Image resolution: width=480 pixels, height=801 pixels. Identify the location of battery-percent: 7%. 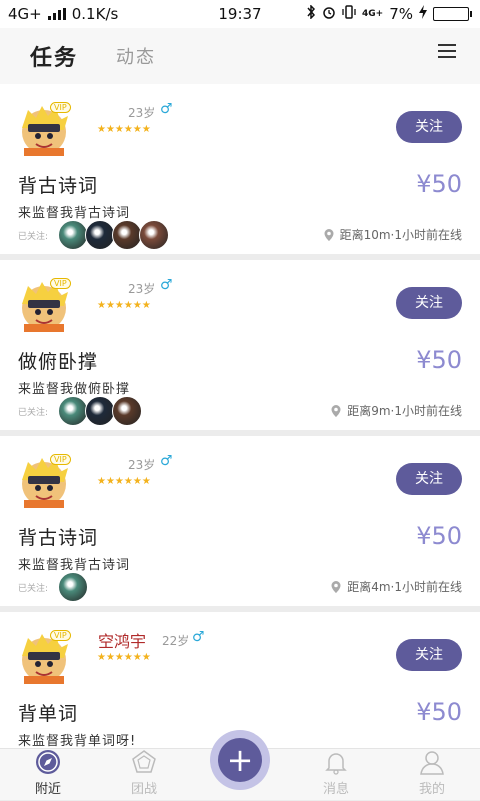
(401, 14).